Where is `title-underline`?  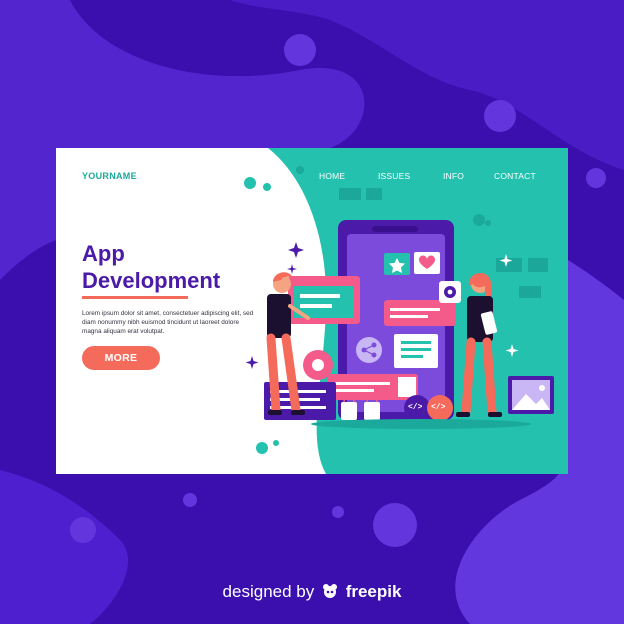
title-underline is located at coordinates (135, 297).